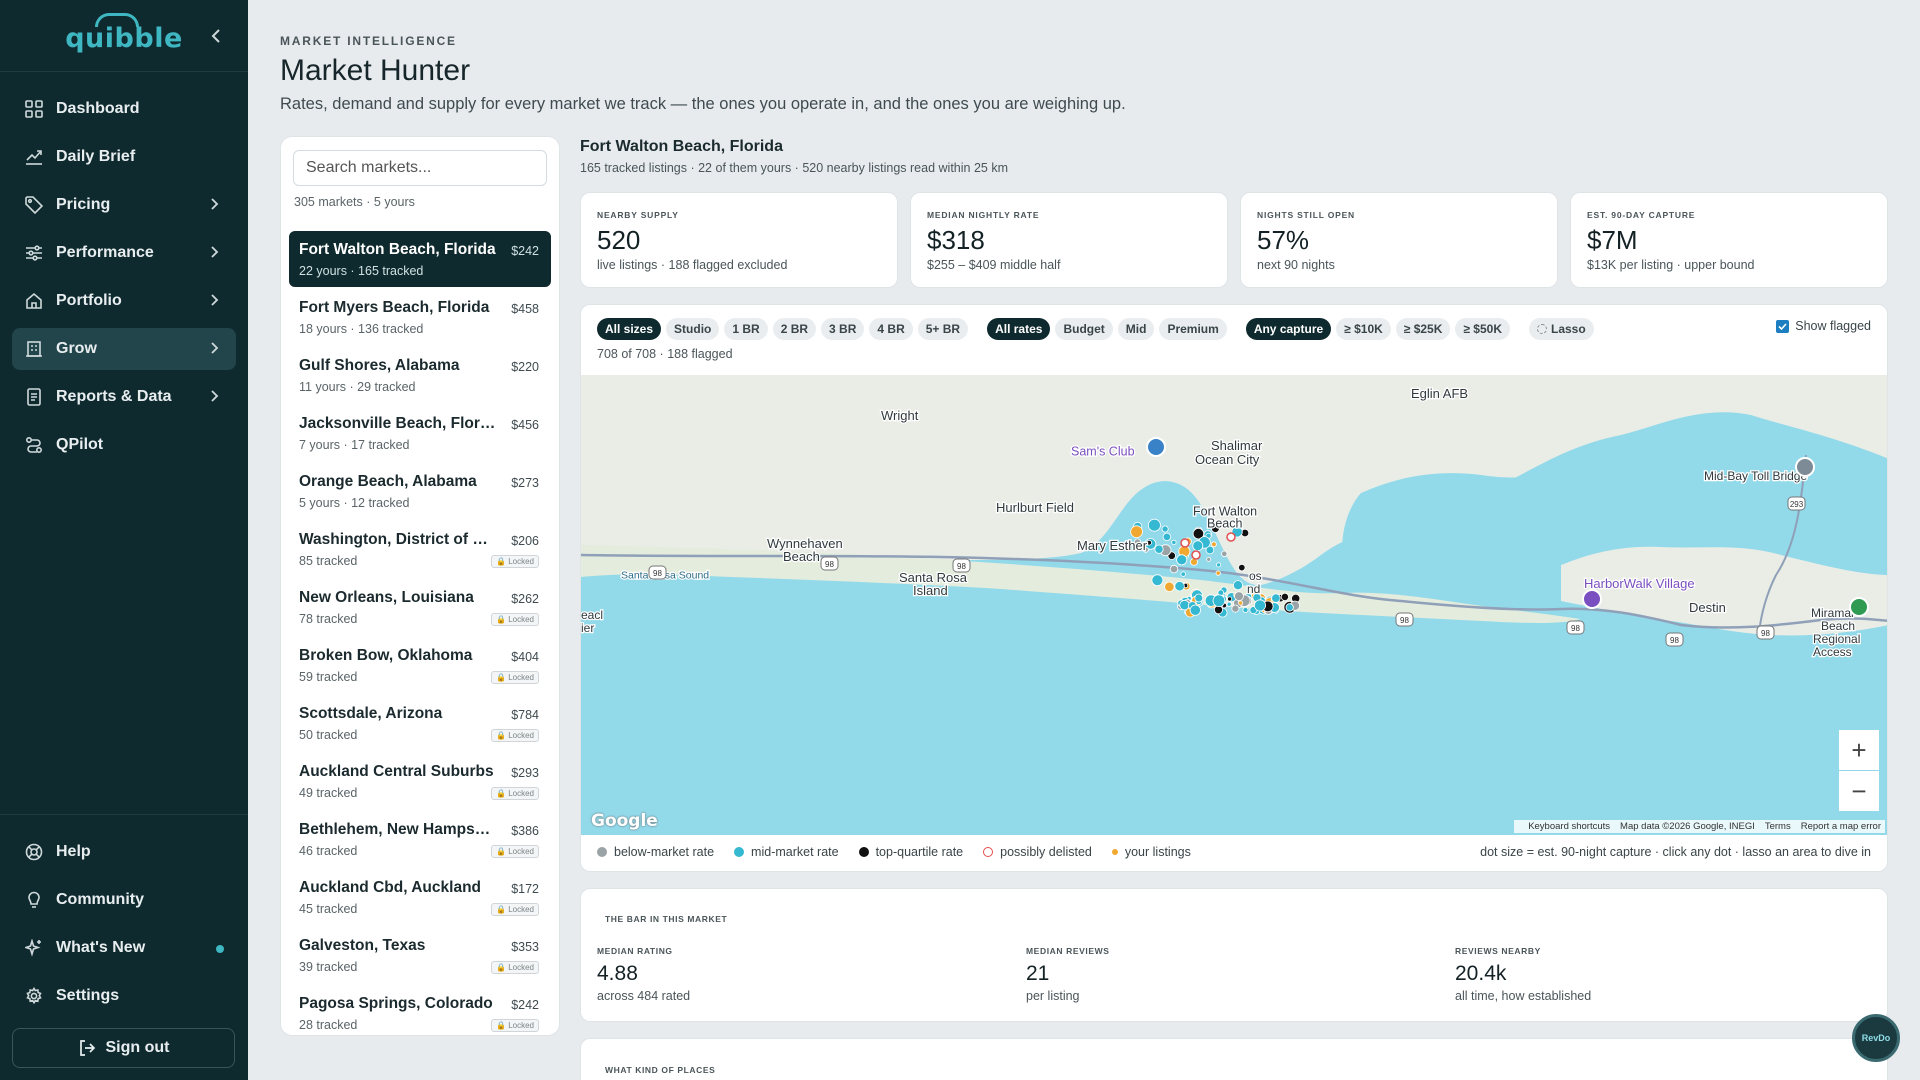 This screenshot has width=1920, height=1080. What do you see at coordinates (124, 445) in the screenshot?
I see `sidebar-item-qpilot: QPilot` at bounding box center [124, 445].